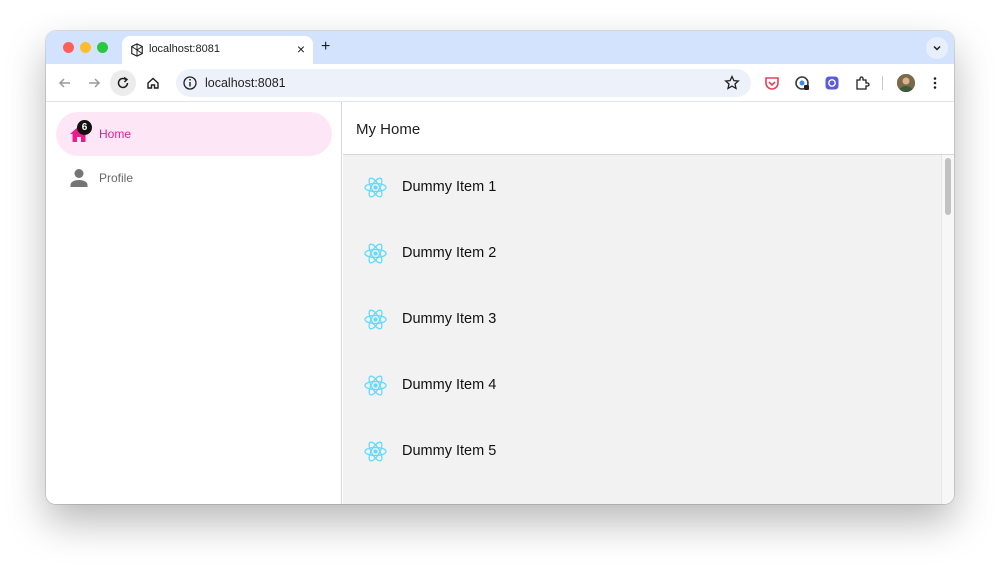  What do you see at coordinates (772, 83) in the screenshot?
I see `pocket-extension-icon` at bounding box center [772, 83].